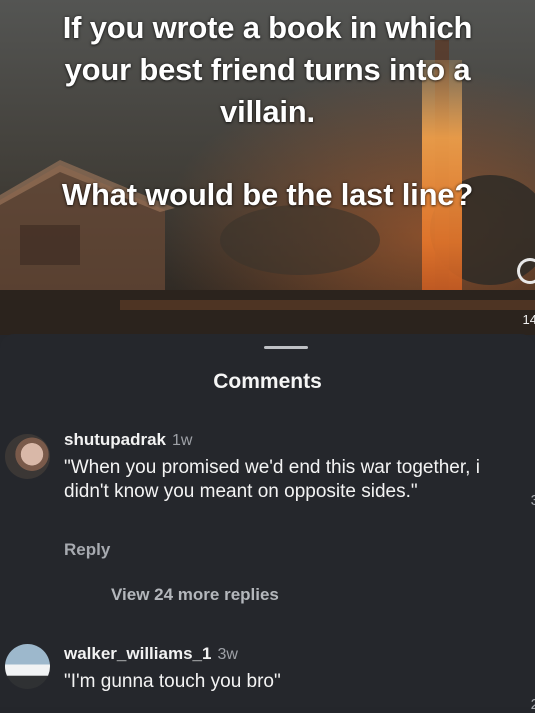  Describe the element at coordinates (528, 319) in the screenshot. I see `side-like-count: 14` at that location.